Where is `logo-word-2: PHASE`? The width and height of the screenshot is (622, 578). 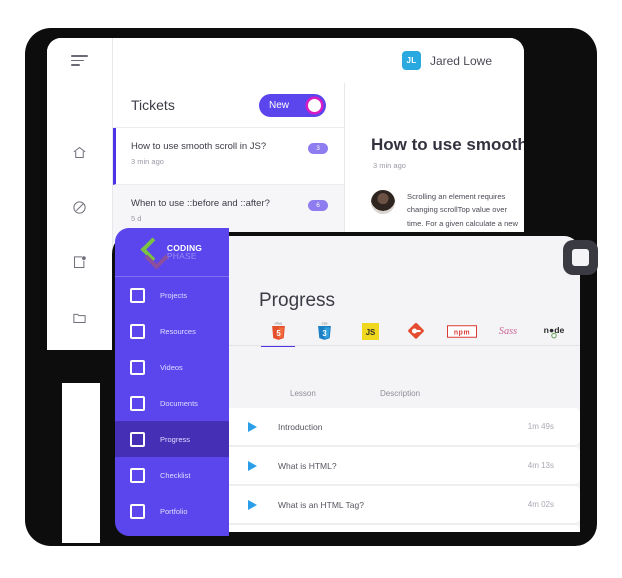 logo-word-2: PHASE is located at coordinates (181, 256).